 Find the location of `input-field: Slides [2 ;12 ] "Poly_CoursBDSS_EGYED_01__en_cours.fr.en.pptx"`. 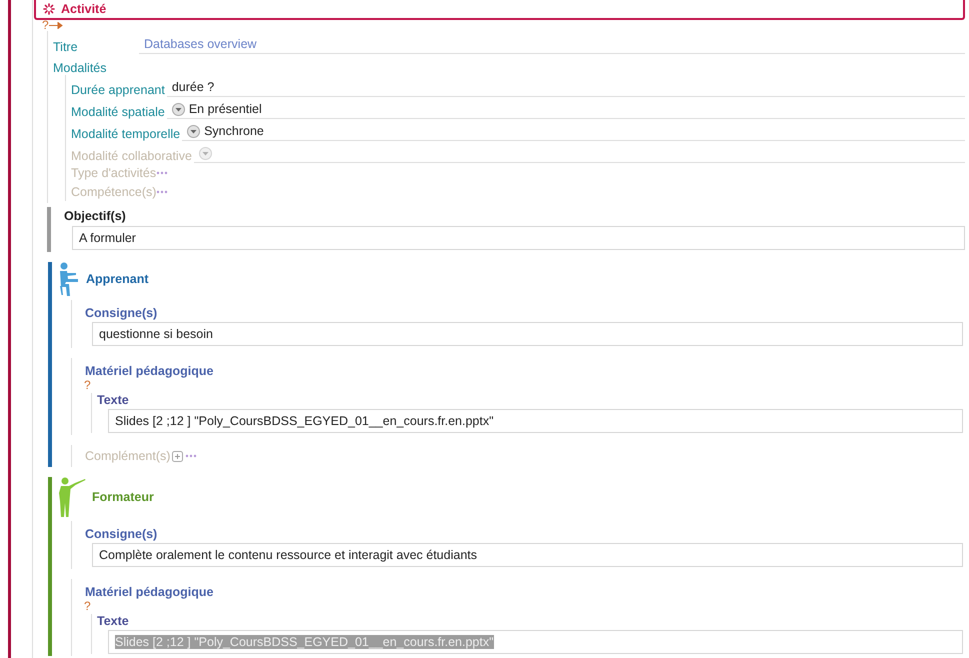

input-field: Slides [2 ;12 ] "Poly_CoursBDSS_EGYED_01__en_cours.fr.en.pptx" is located at coordinates (535, 421).